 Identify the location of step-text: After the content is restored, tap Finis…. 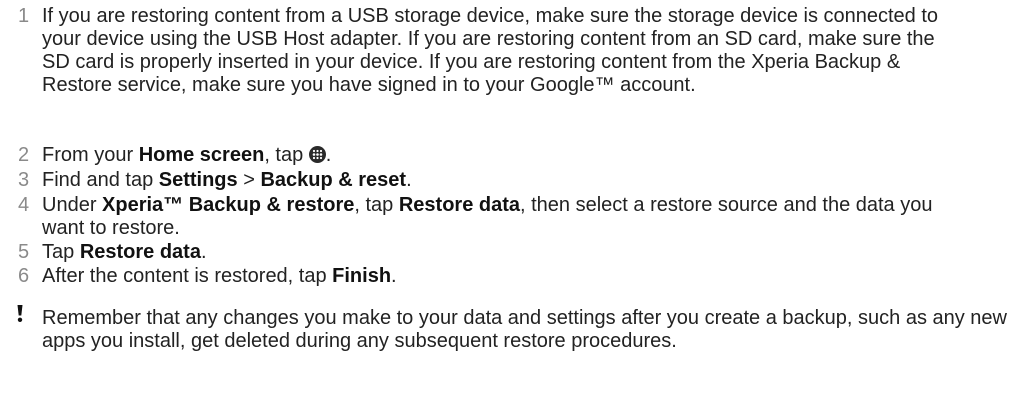
(219, 276).